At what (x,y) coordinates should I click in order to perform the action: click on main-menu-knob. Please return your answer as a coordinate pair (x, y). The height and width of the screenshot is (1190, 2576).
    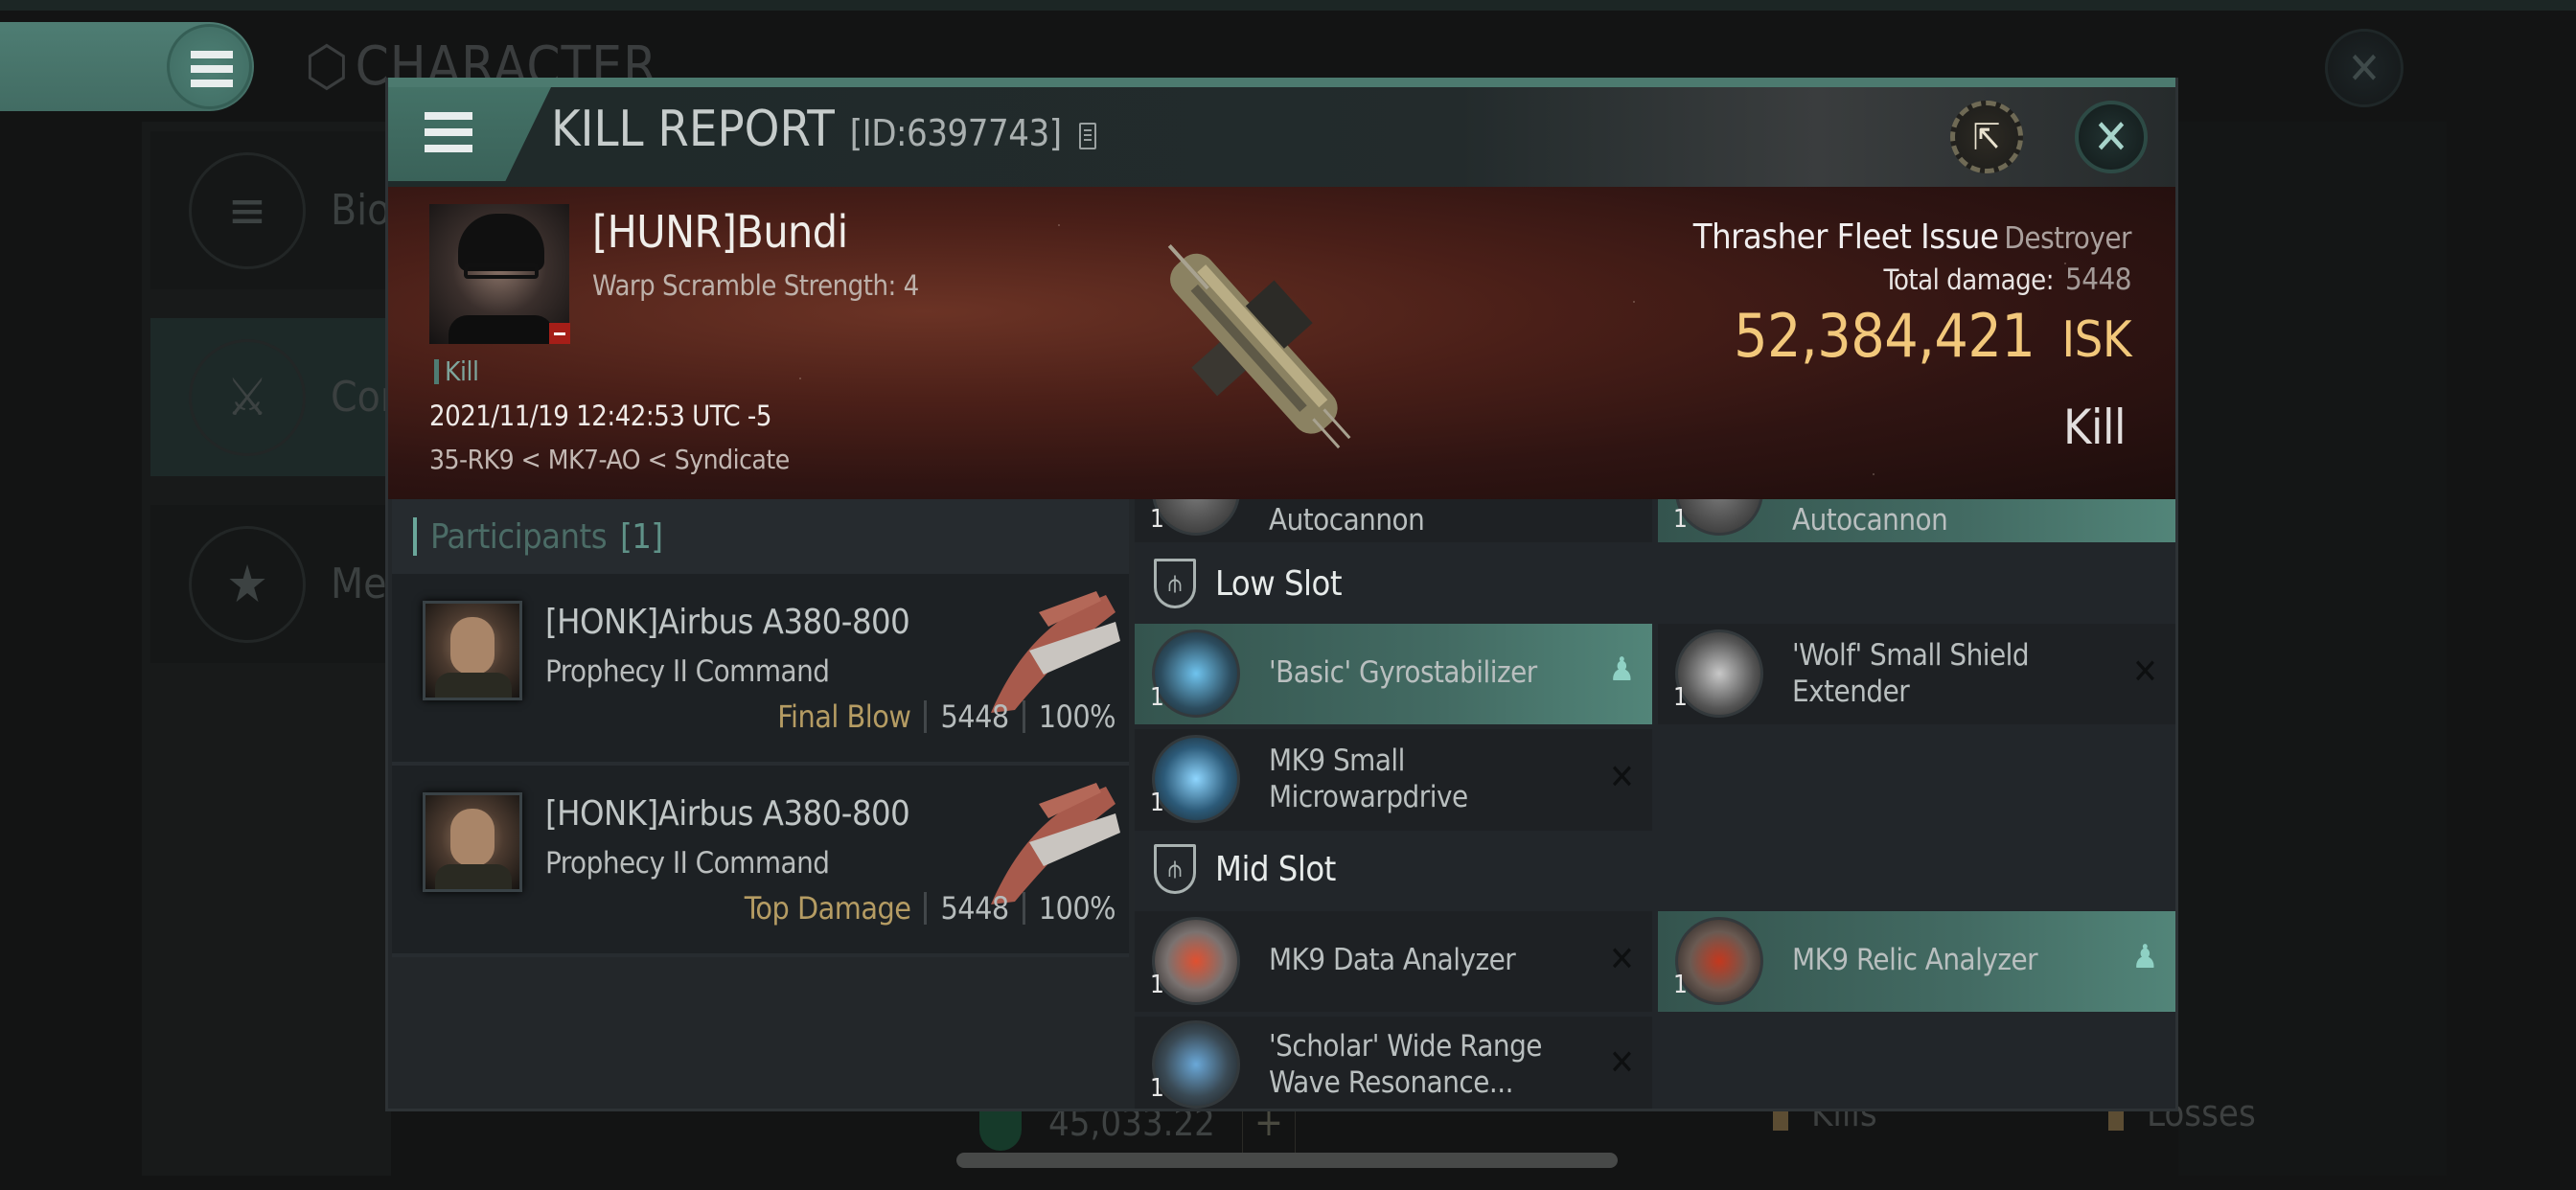
    Looking at the image, I should click on (209, 66).